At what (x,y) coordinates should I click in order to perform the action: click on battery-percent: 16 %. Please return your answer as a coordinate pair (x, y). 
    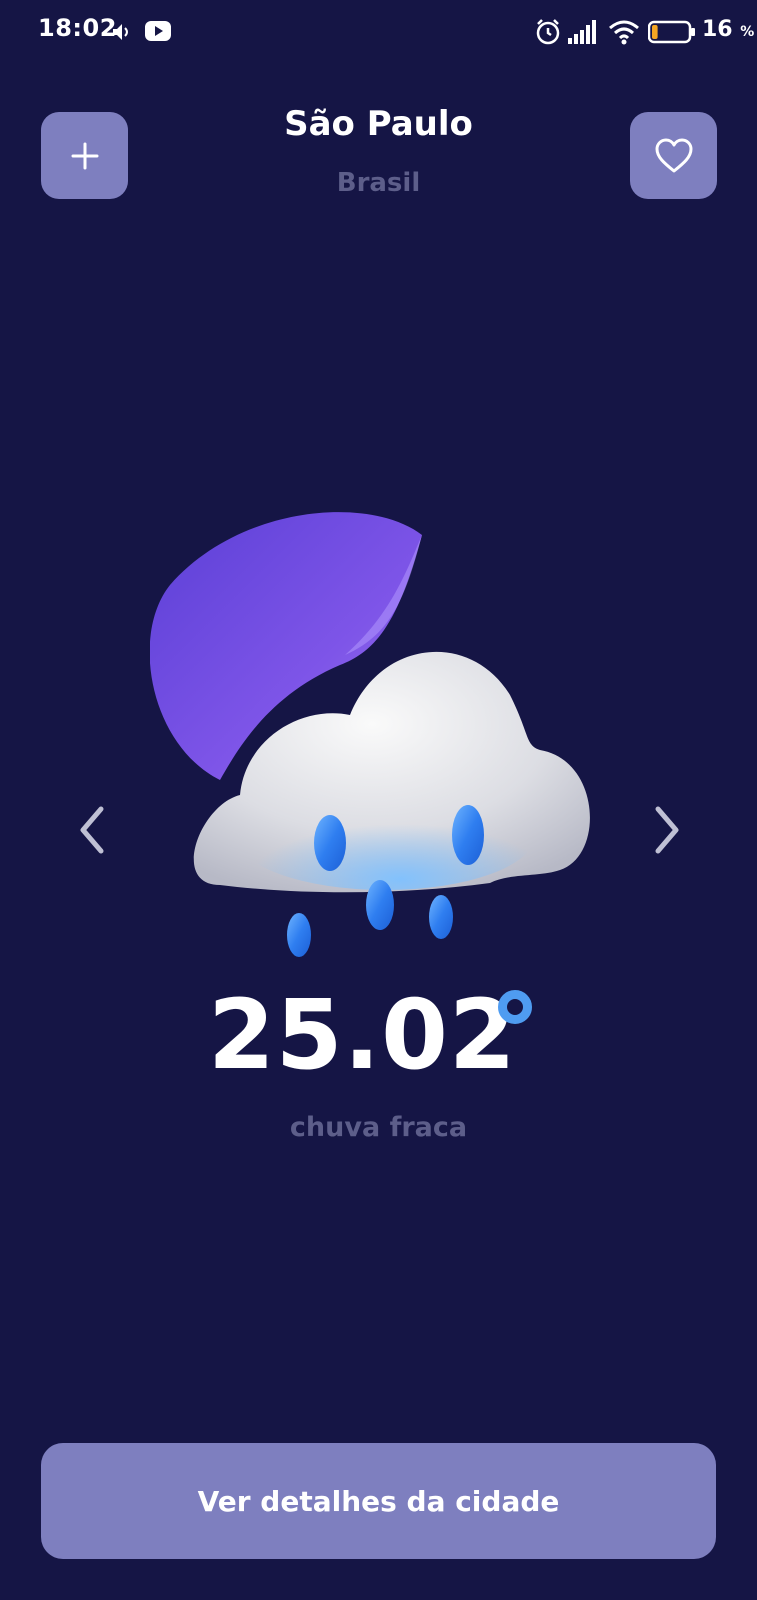
    Looking at the image, I should click on (728, 29).